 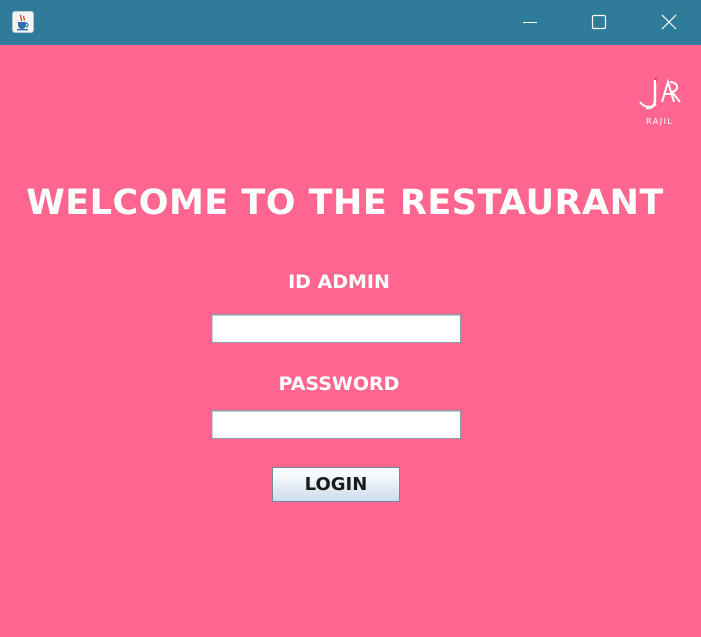 I want to click on close-button, so click(x=669, y=22).